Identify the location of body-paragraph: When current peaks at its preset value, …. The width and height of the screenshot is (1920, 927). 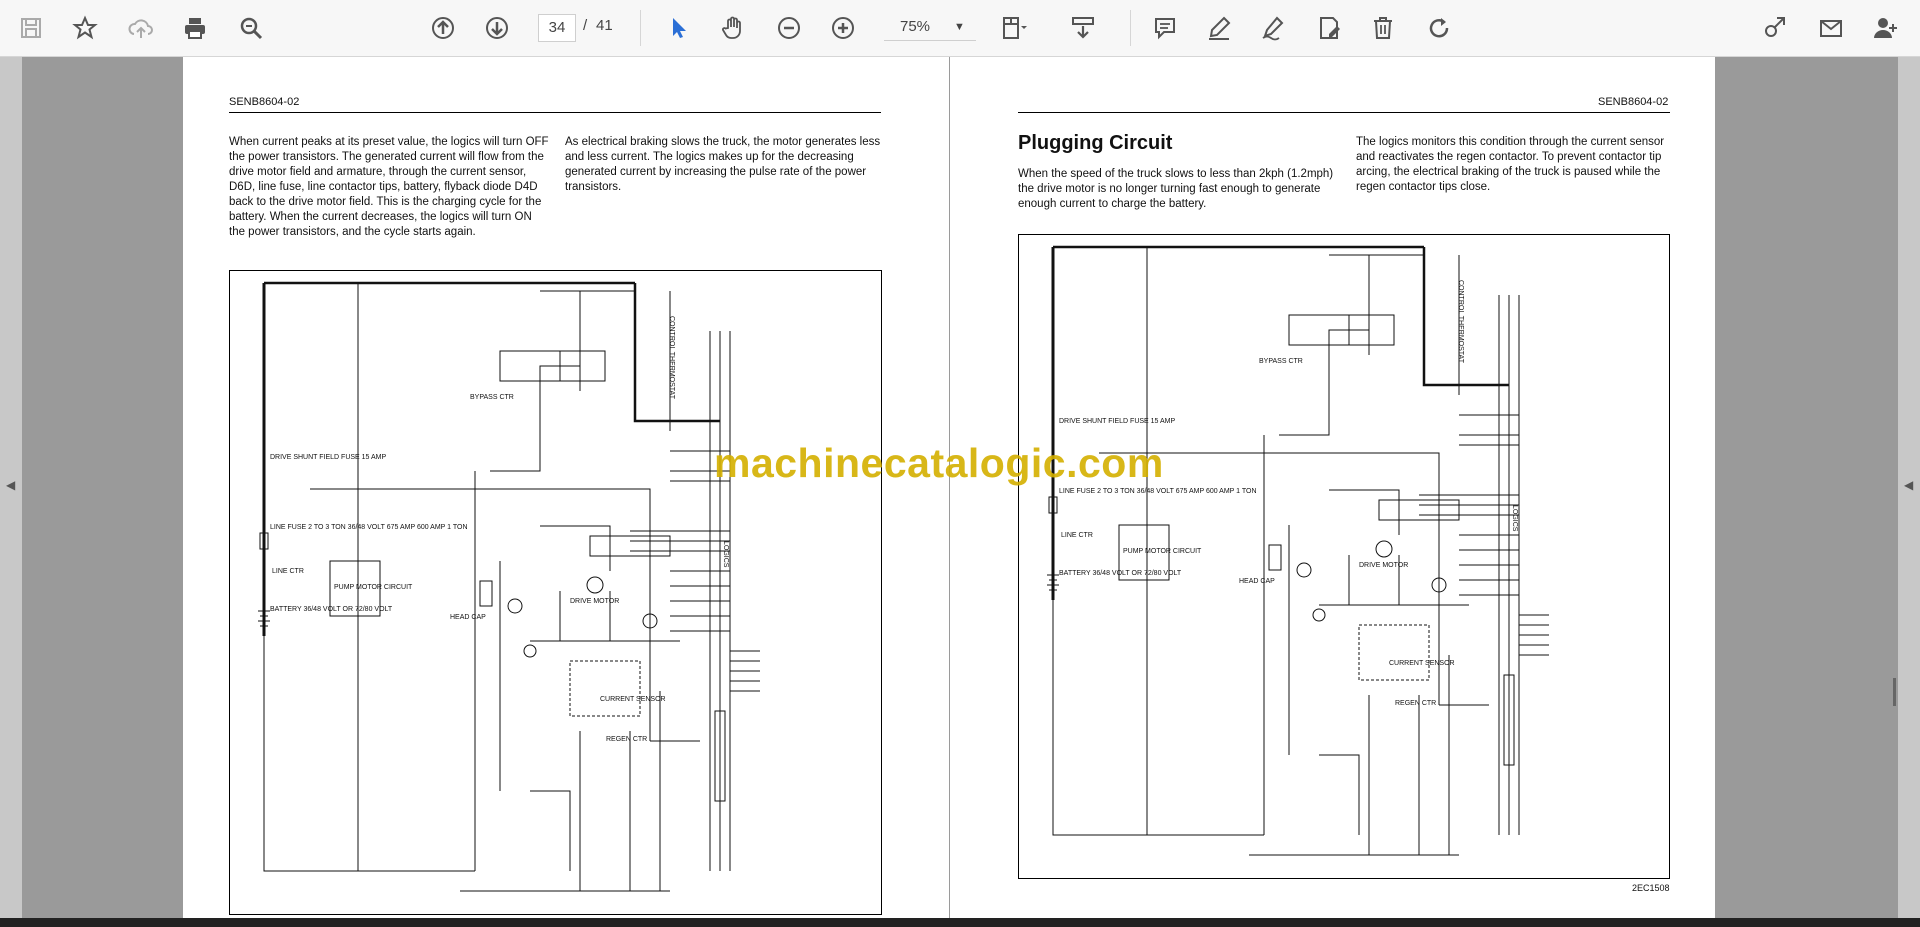
(389, 187).